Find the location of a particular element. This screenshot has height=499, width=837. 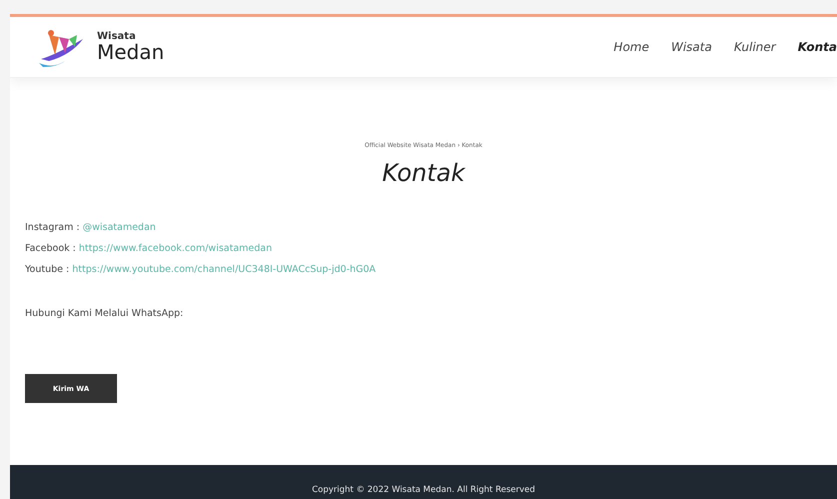

nav-link: Wisata is located at coordinates (691, 47).